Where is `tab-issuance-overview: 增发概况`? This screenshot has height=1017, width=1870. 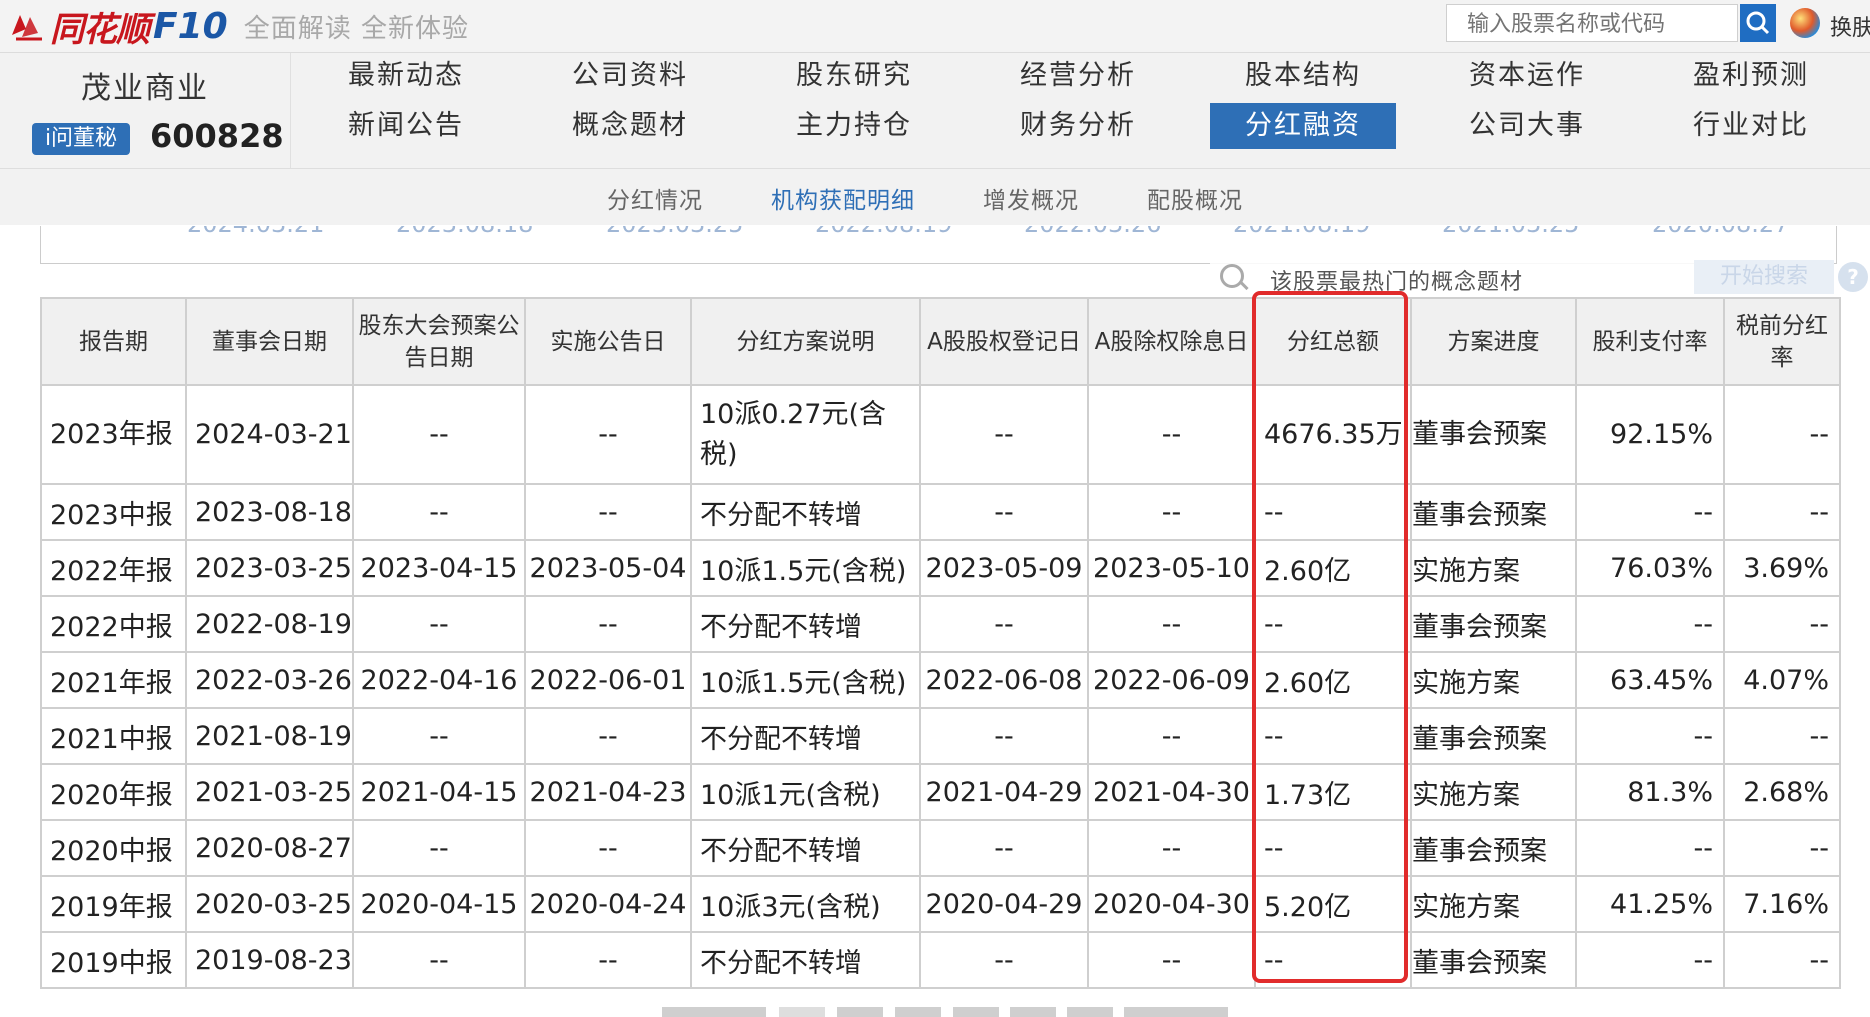 tab-issuance-overview: 增发概况 is located at coordinates (1031, 198).